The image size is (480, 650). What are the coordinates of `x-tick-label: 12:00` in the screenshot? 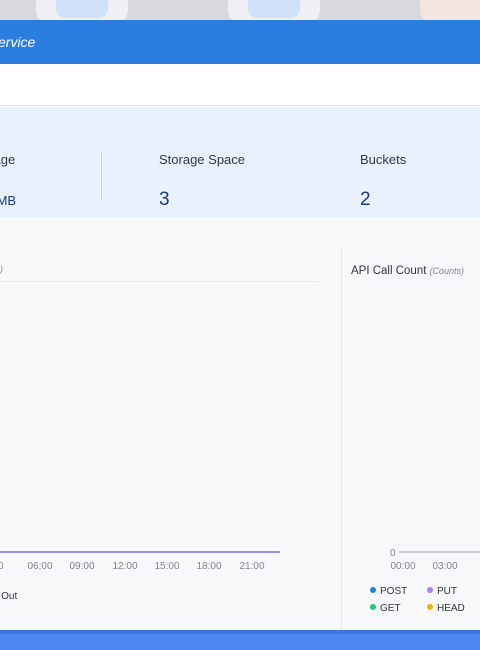 It's located at (124, 566).